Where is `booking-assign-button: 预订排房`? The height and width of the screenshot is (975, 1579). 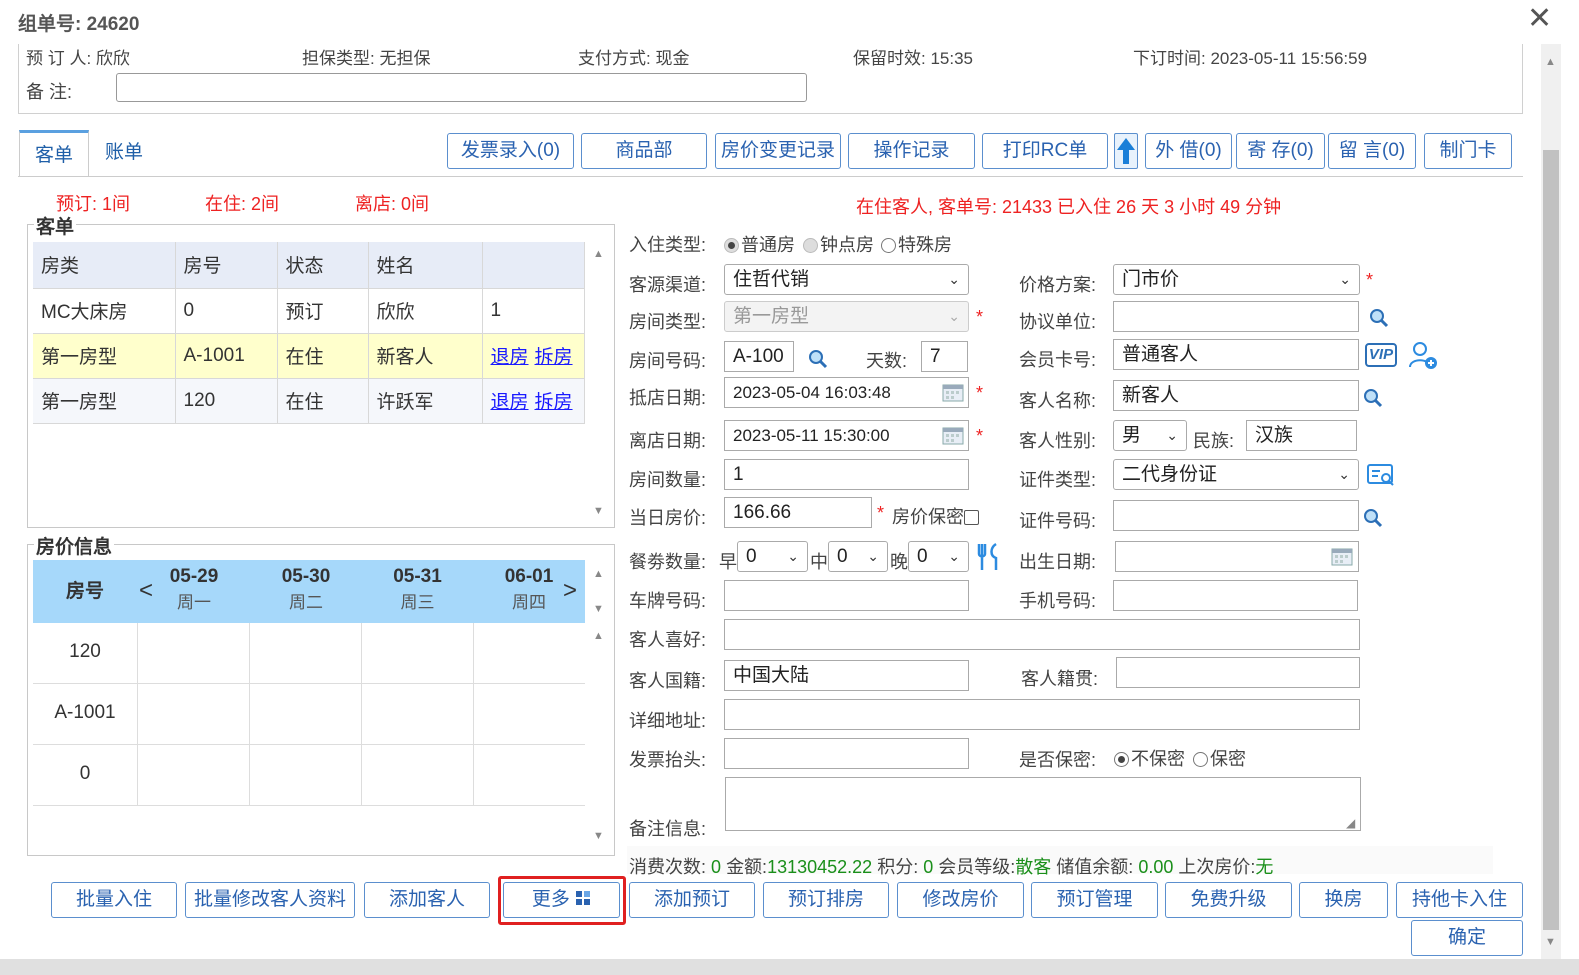 booking-assign-button: 预订排房 is located at coordinates (826, 900).